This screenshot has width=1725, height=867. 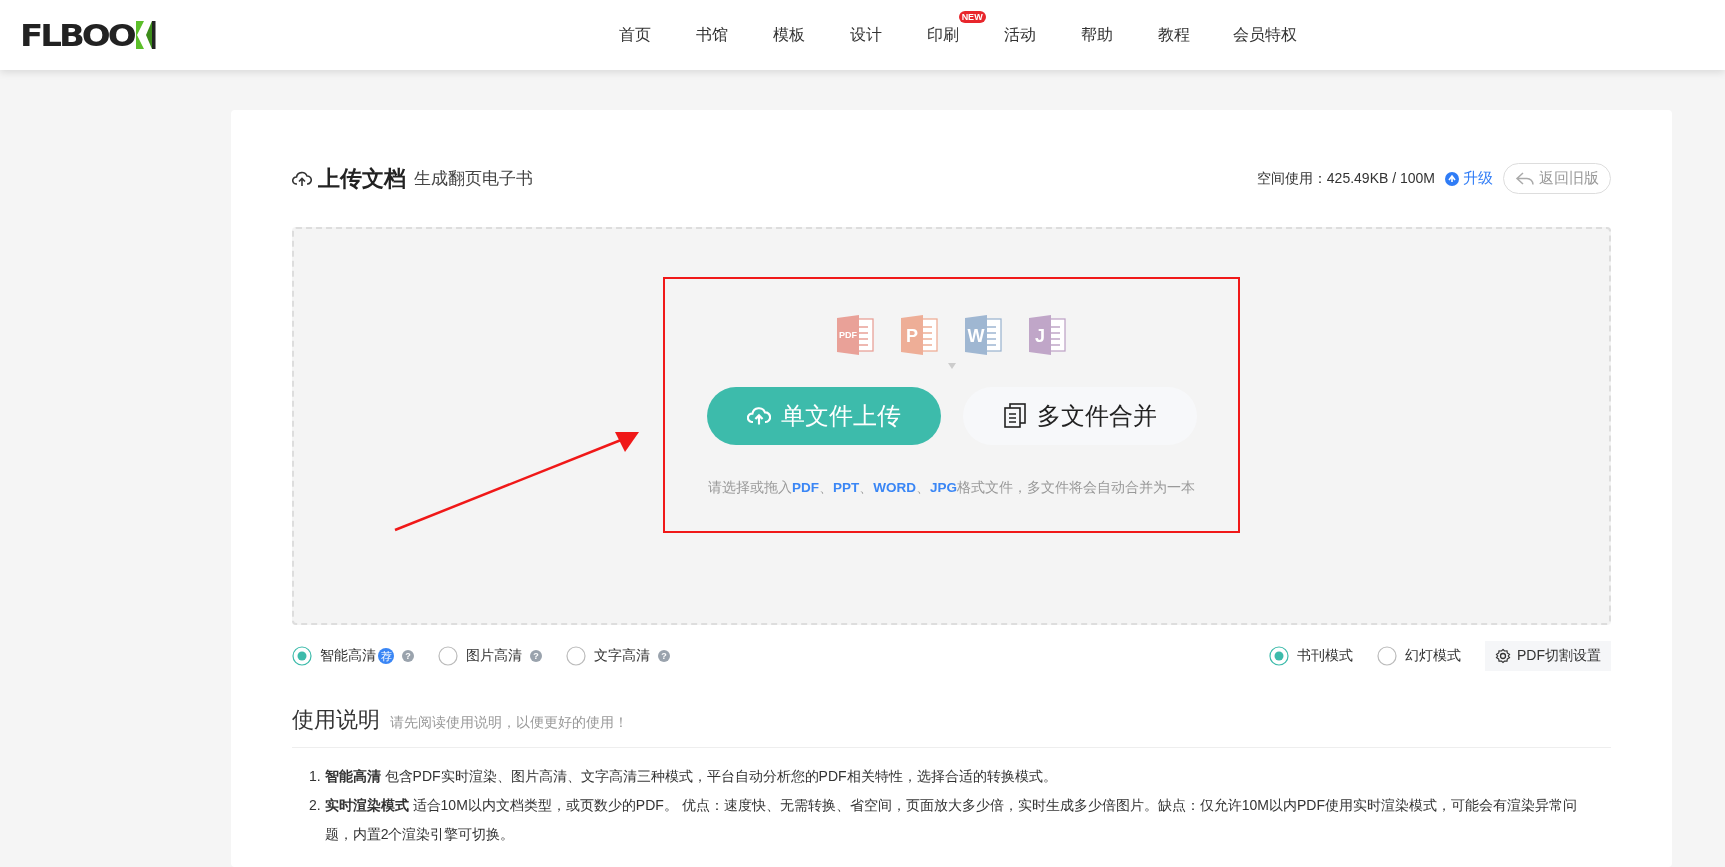 I want to click on recommend-badge: 荐, so click(x=386, y=656).